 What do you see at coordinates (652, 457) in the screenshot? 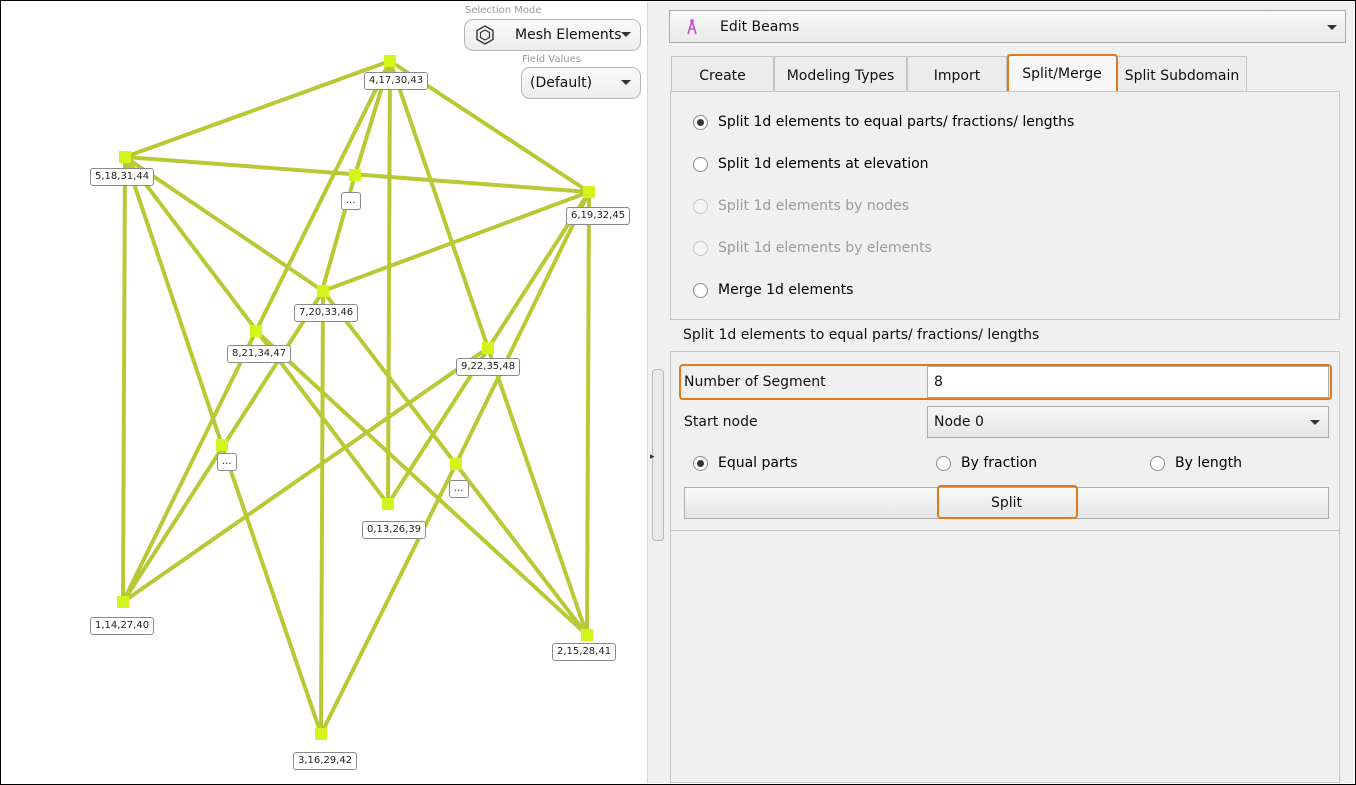
I see `collapse-arrow-icon: ▸` at bounding box center [652, 457].